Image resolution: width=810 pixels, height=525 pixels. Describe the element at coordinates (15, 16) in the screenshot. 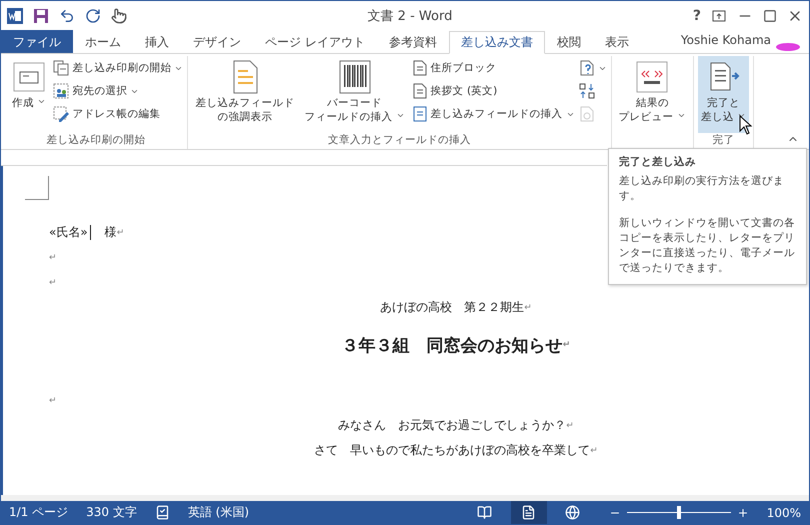

I see `word-logo-icon` at that location.